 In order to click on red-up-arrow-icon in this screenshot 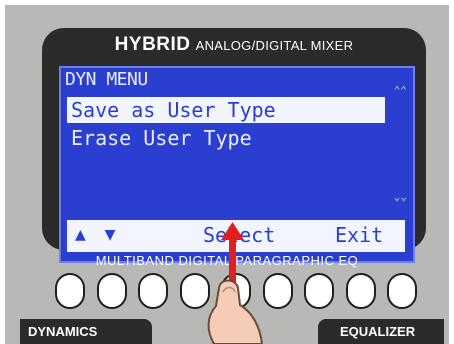, I will do `click(232, 255)`.